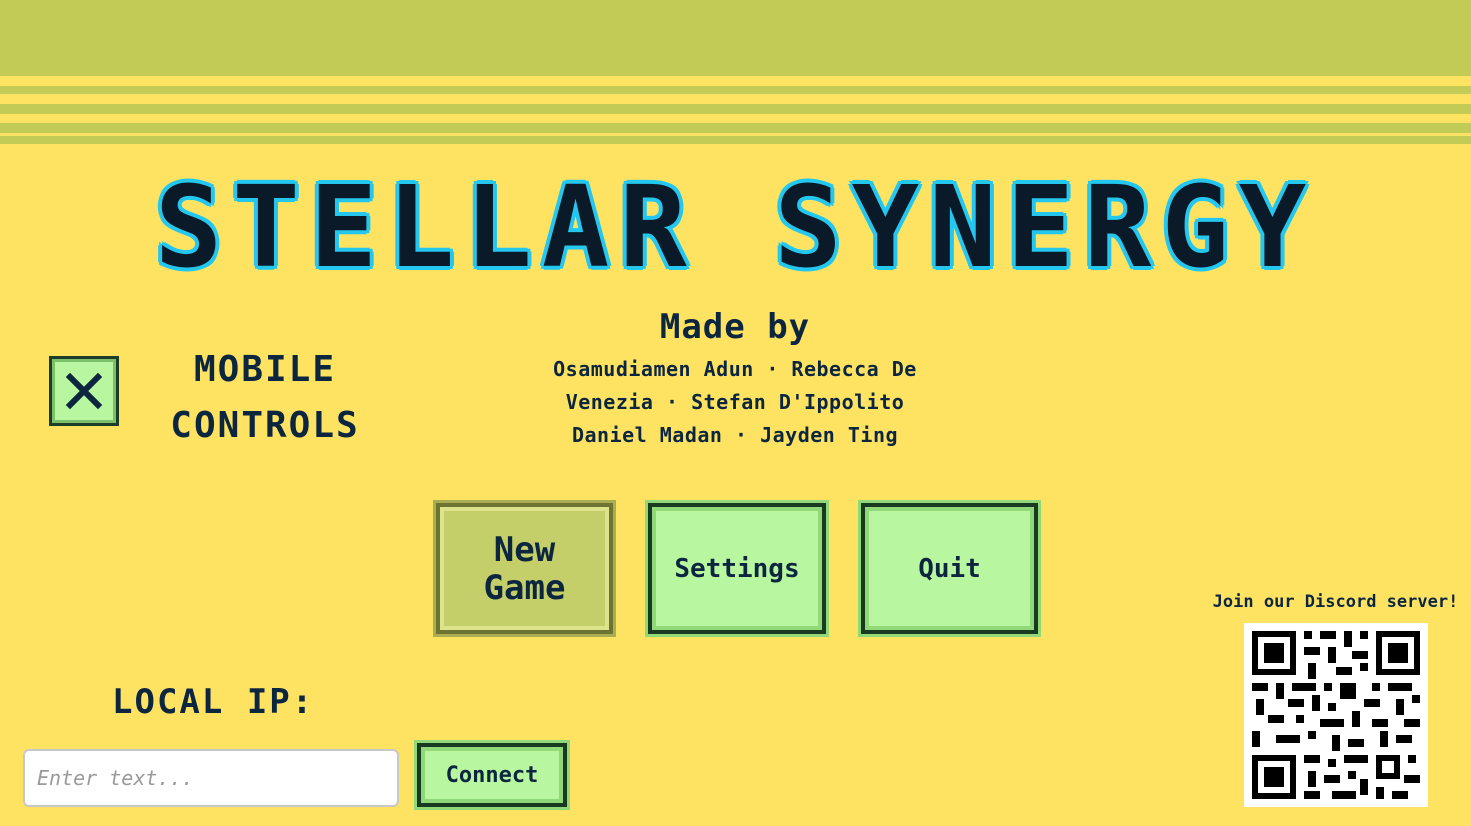 The height and width of the screenshot is (826, 1471). I want to click on credits-heading: Made by, so click(735, 327).